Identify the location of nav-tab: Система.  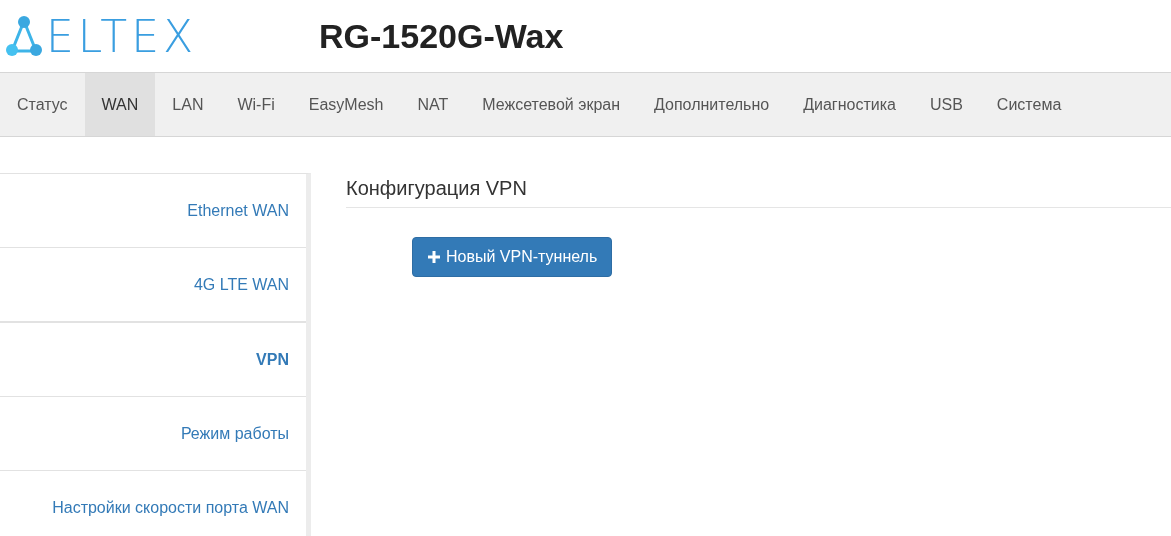
(1029, 104).